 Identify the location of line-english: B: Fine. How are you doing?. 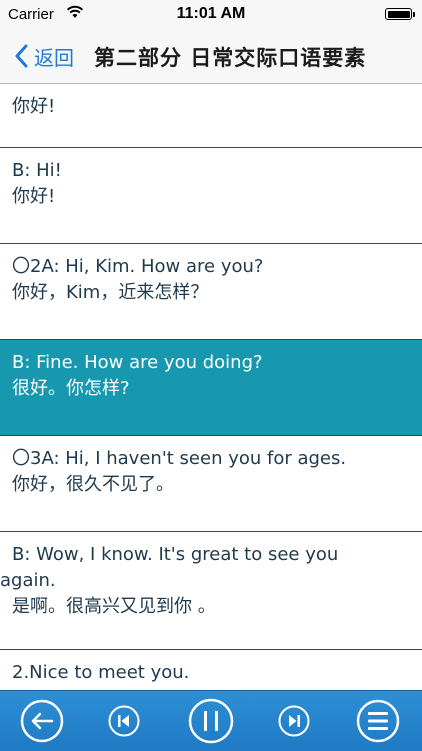
(137, 362).